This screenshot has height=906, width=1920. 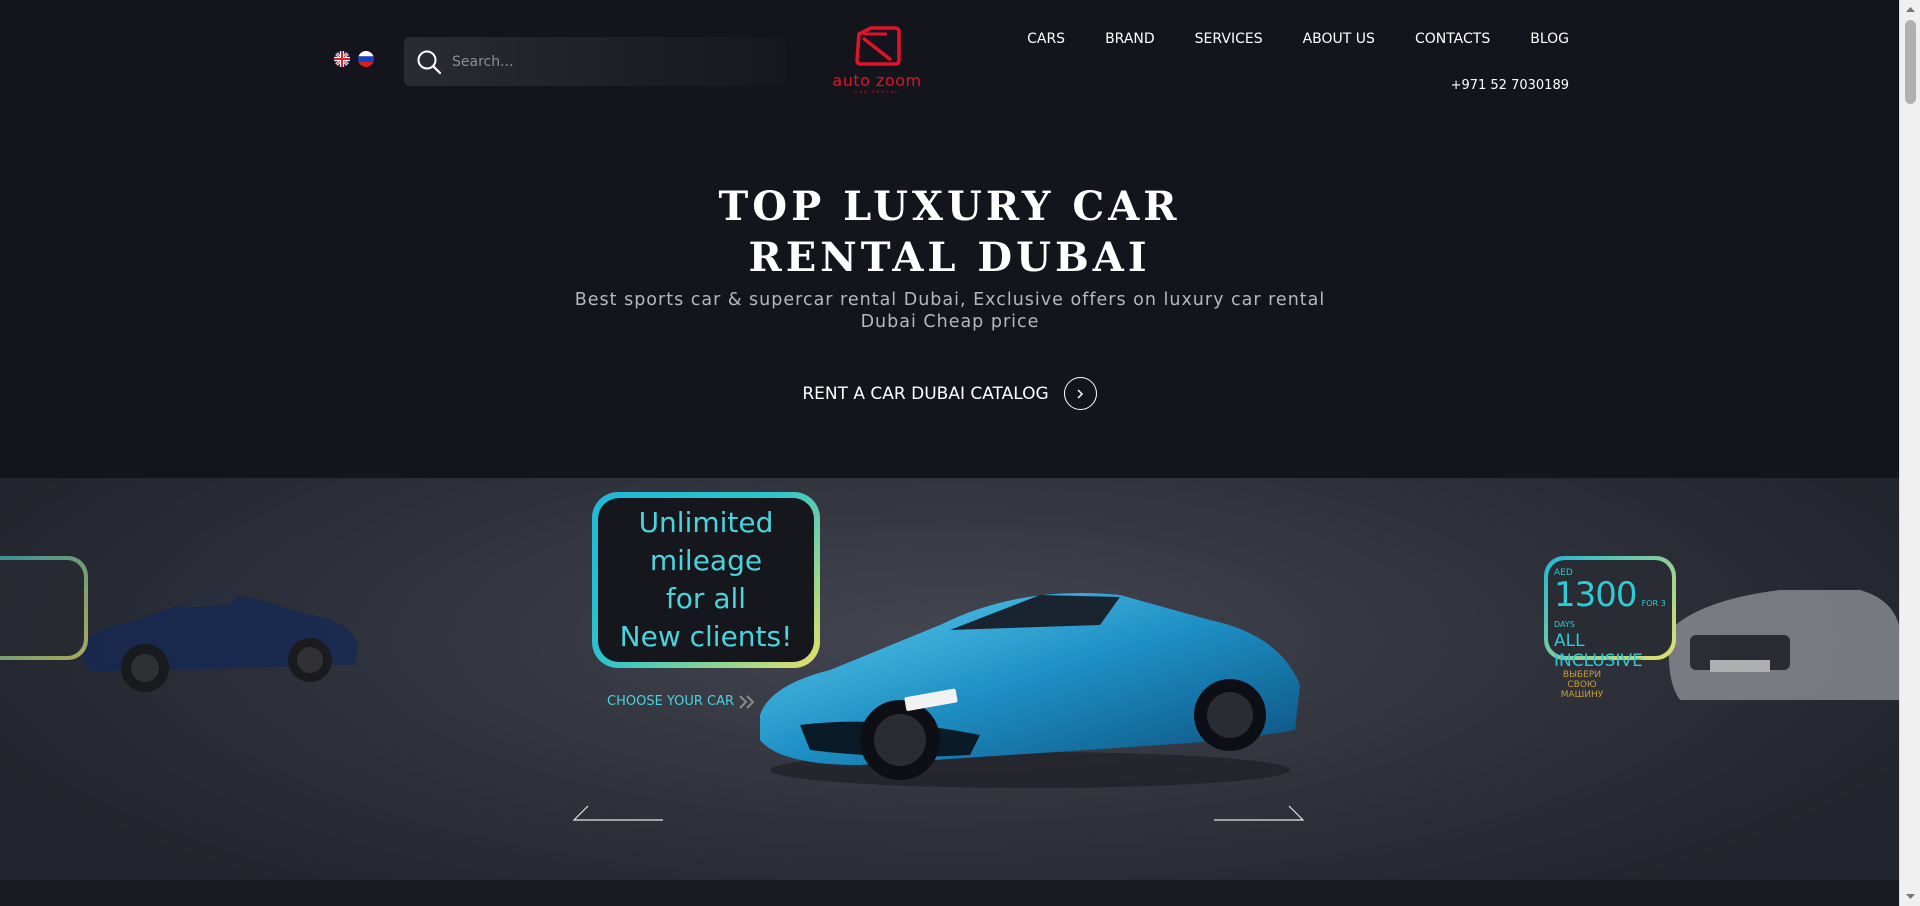 What do you see at coordinates (1910, 9) in the screenshot?
I see `scroll-up-icon` at bounding box center [1910, 9].